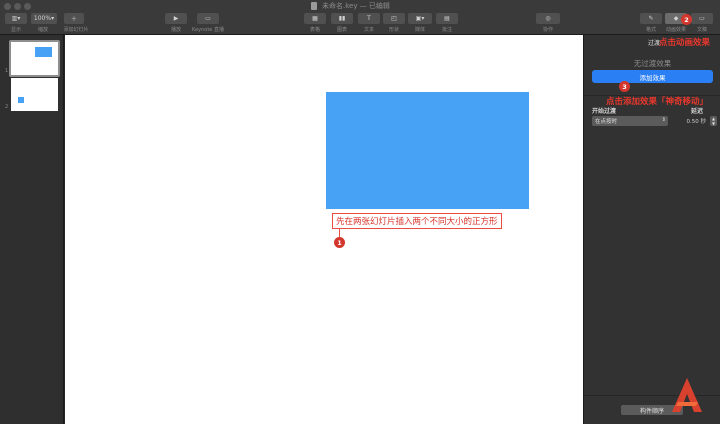 This screenshot has height=424, width=720. I want to click on collaborate-label: 协作, so click(548, 30).